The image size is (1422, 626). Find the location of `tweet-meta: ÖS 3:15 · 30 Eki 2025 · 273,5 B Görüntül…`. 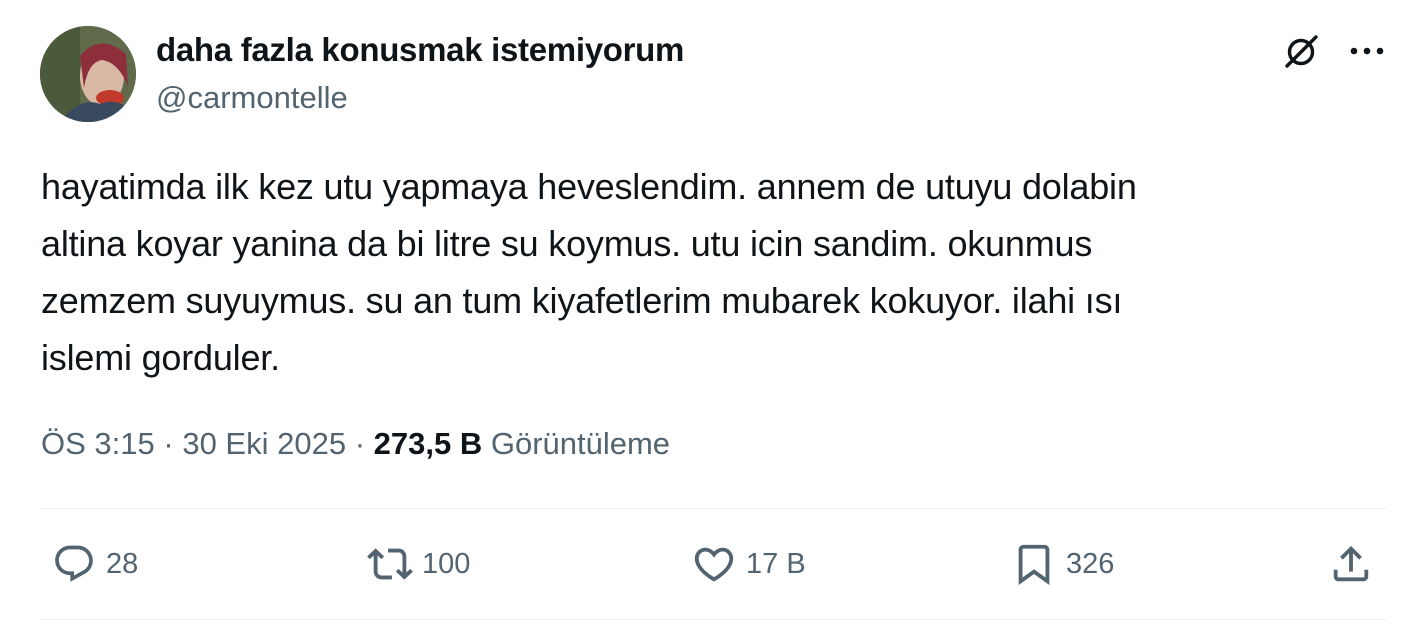

tweet-meta: ÖS 3:15 · 30 Eki 2025 · 273,5 B Görüntül… is located at coordinates (355, 444).